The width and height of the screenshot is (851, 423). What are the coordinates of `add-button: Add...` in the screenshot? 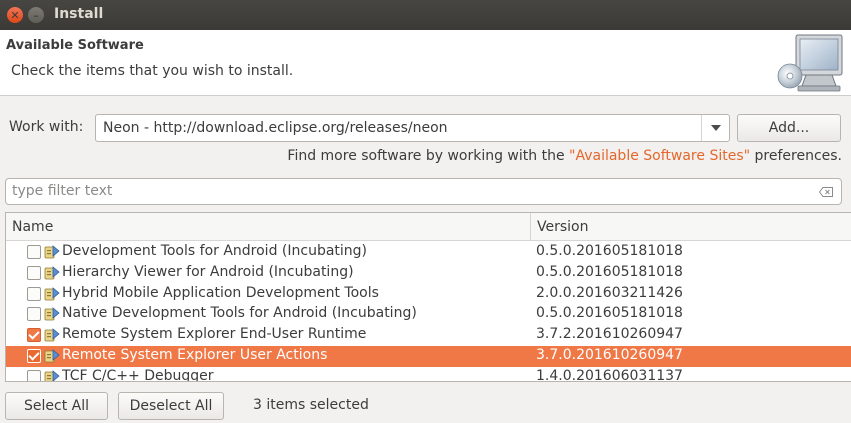 It's located at (789, 128).